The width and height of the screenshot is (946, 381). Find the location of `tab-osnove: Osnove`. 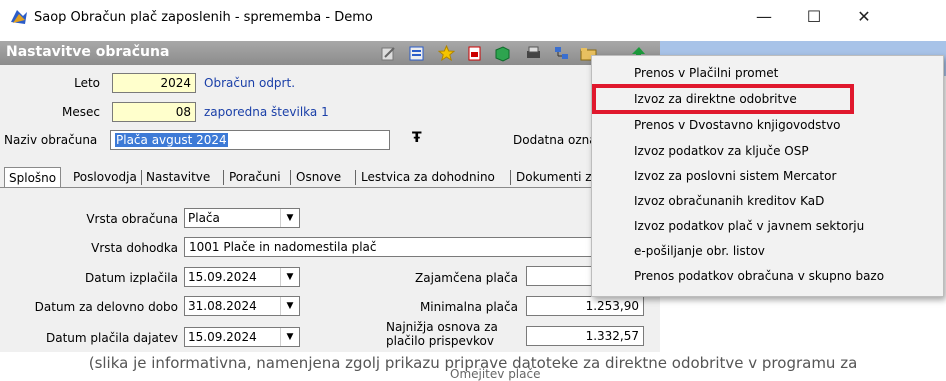

tab-osnove: Osnove is located at coordinates (318, 177).